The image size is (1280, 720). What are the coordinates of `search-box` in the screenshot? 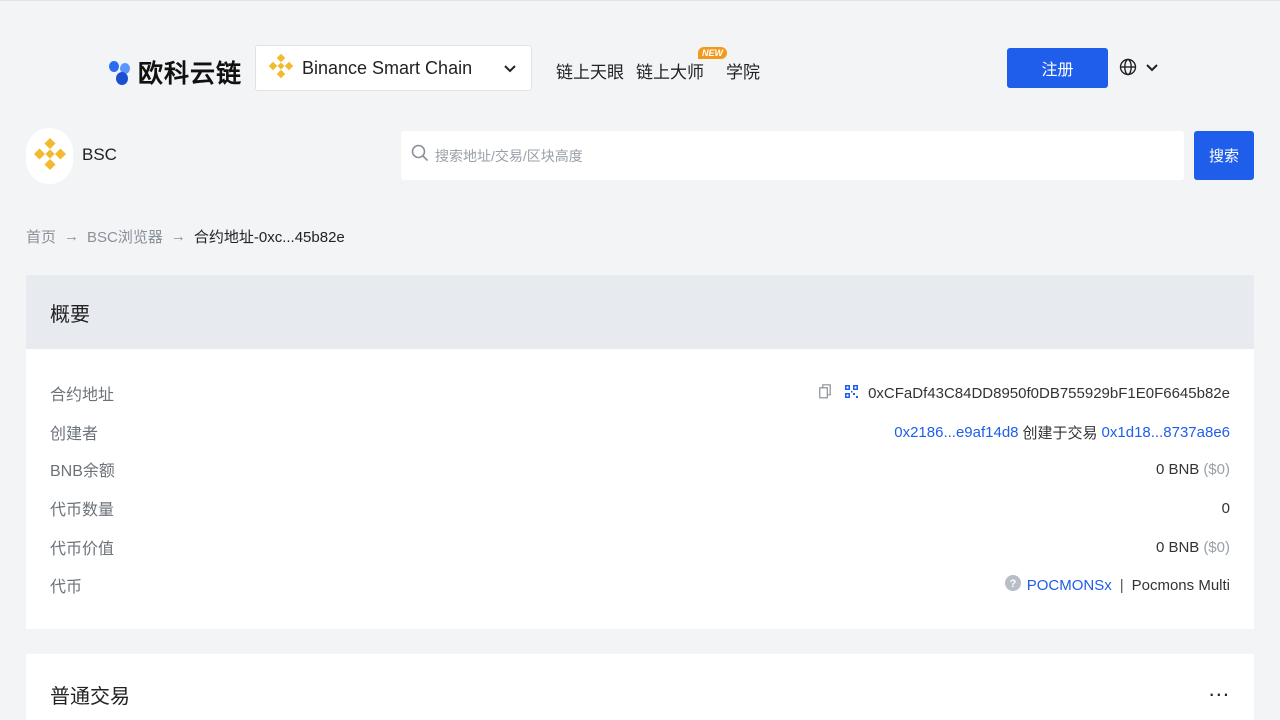 It's located at (792, 155).